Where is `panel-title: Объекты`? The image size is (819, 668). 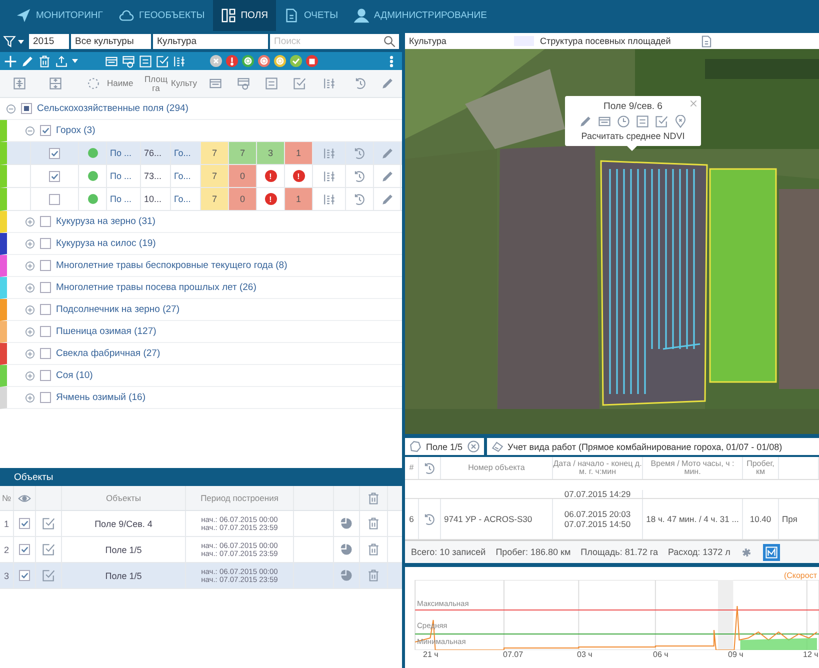 panel-title: Объекты is located at coordinates (201, 477).